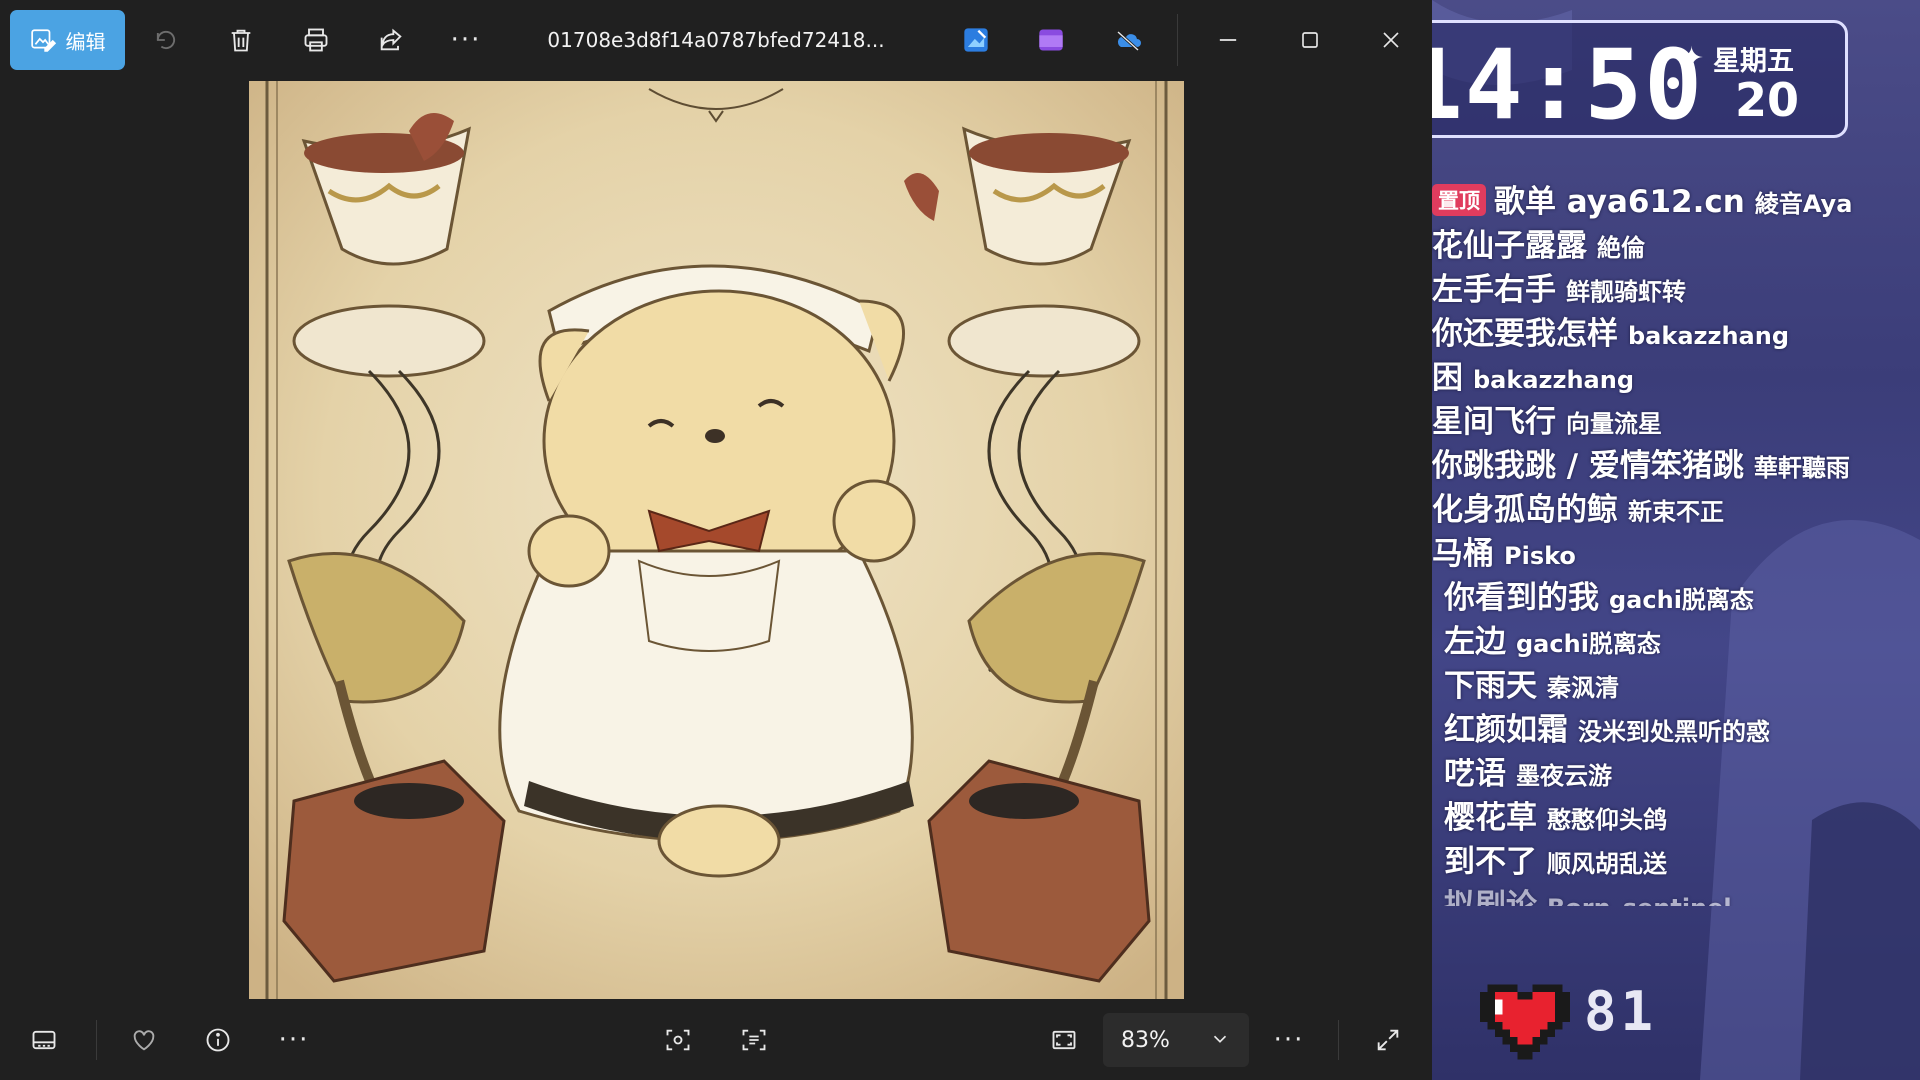 This screenshot has height=1080, width=1920. I want to click on more-options-button-bottom: ···, so click(294, 1040).